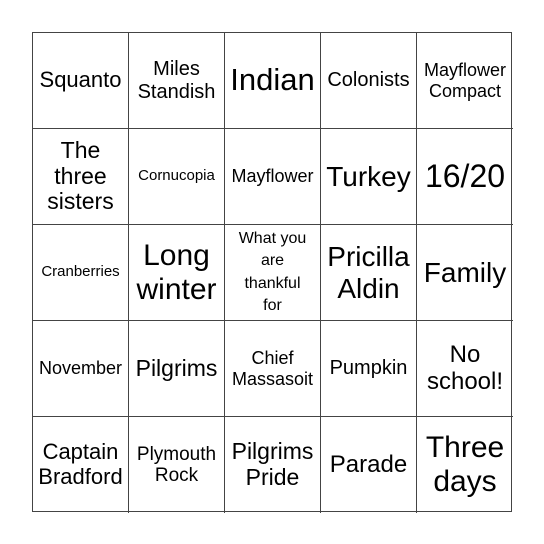 The height and width of the screenshot is (544, 544). What do you see at coordinates (273, 465) in the screenshot?
I see `bingo-cell: Pilgrims Pride` at bounding box center [273, 465].